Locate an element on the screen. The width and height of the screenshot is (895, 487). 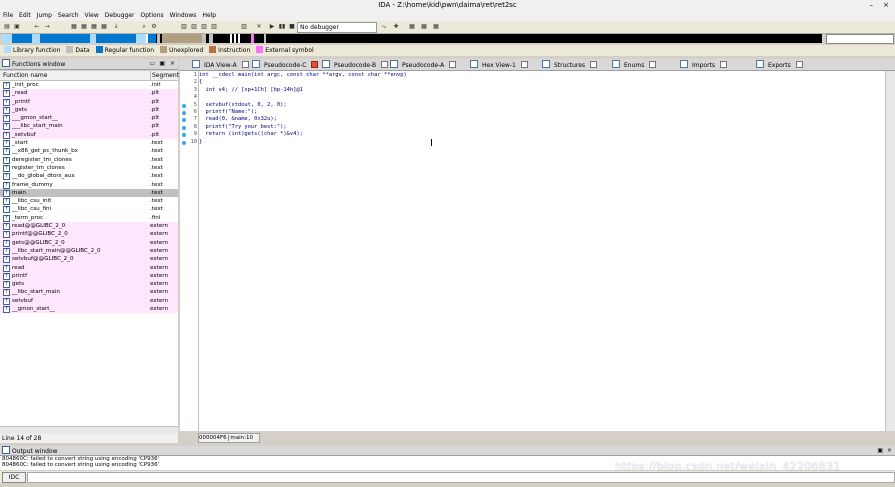
function-row: f __libc_csu_fini .text is located at coordinates (89, 209).